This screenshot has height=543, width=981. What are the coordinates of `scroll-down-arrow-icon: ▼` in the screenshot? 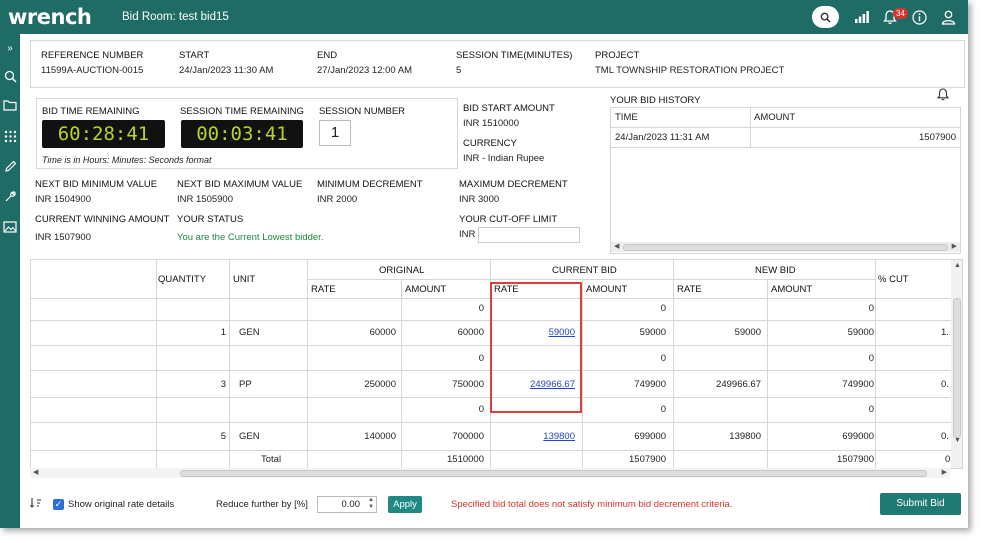 It's located at (957, 440).